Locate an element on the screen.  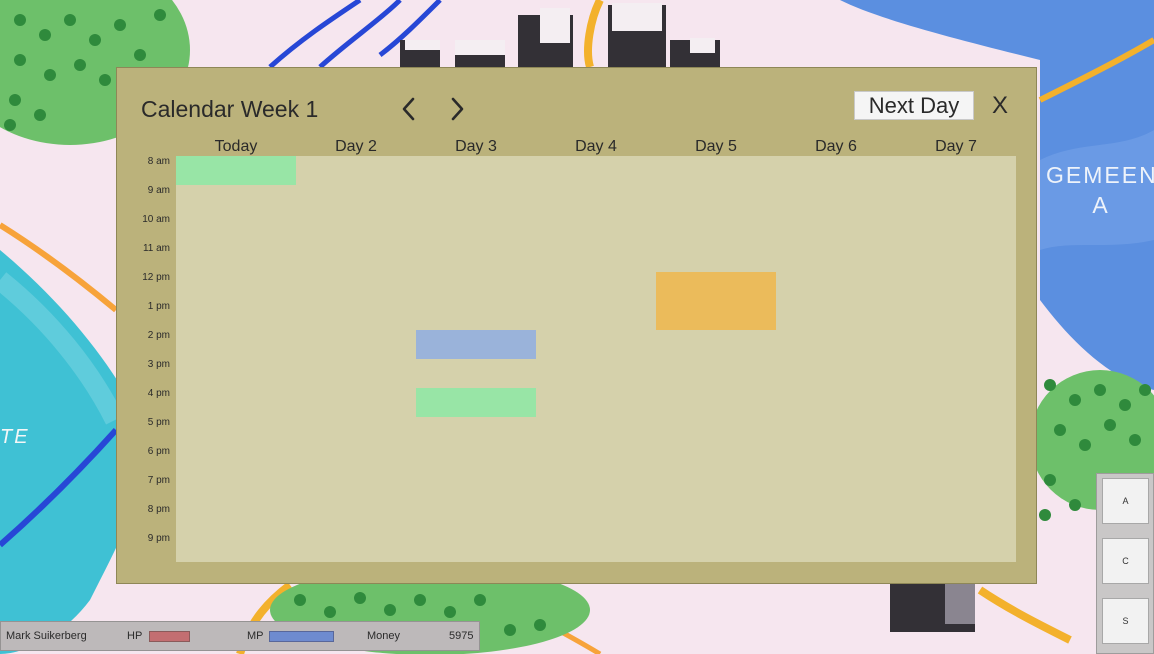
next-week-button is located at coordinates (457, 109).